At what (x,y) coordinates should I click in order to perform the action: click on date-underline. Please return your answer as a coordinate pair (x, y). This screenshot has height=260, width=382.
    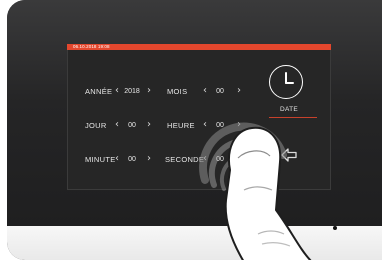
    Looking at the image, I should click on (293, 117).